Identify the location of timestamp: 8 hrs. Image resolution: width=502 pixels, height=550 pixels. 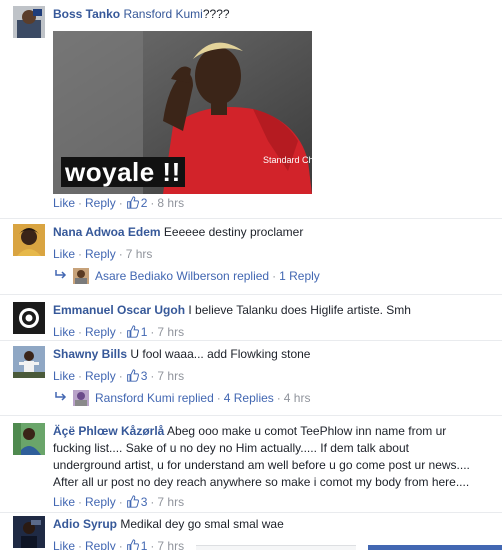
(170, 203).